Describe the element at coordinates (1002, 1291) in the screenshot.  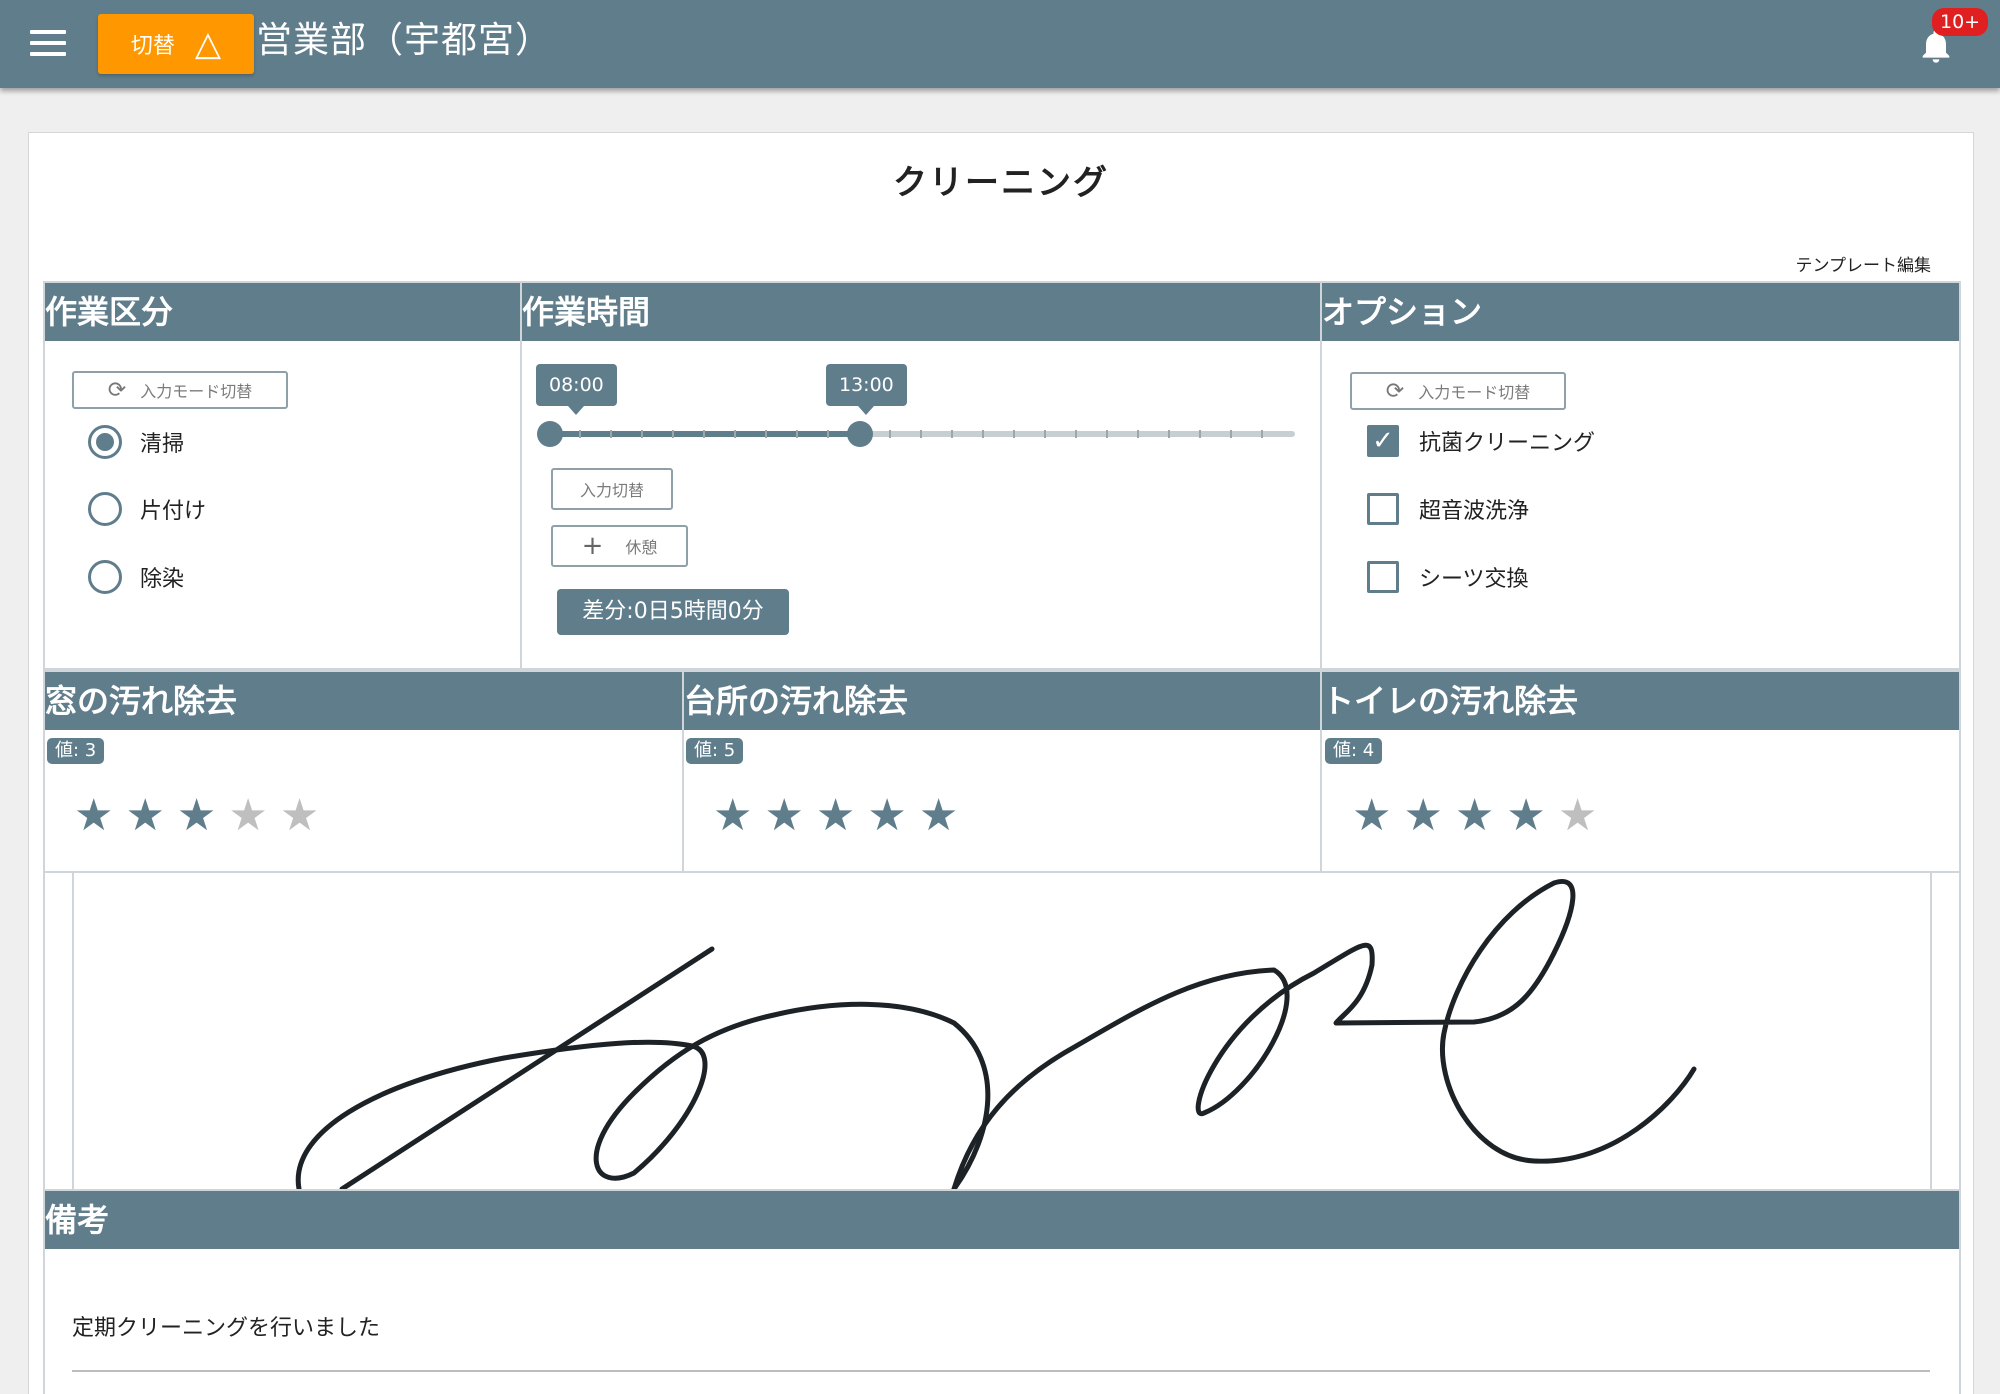
I see `remarks-panel: 備考` at that location.